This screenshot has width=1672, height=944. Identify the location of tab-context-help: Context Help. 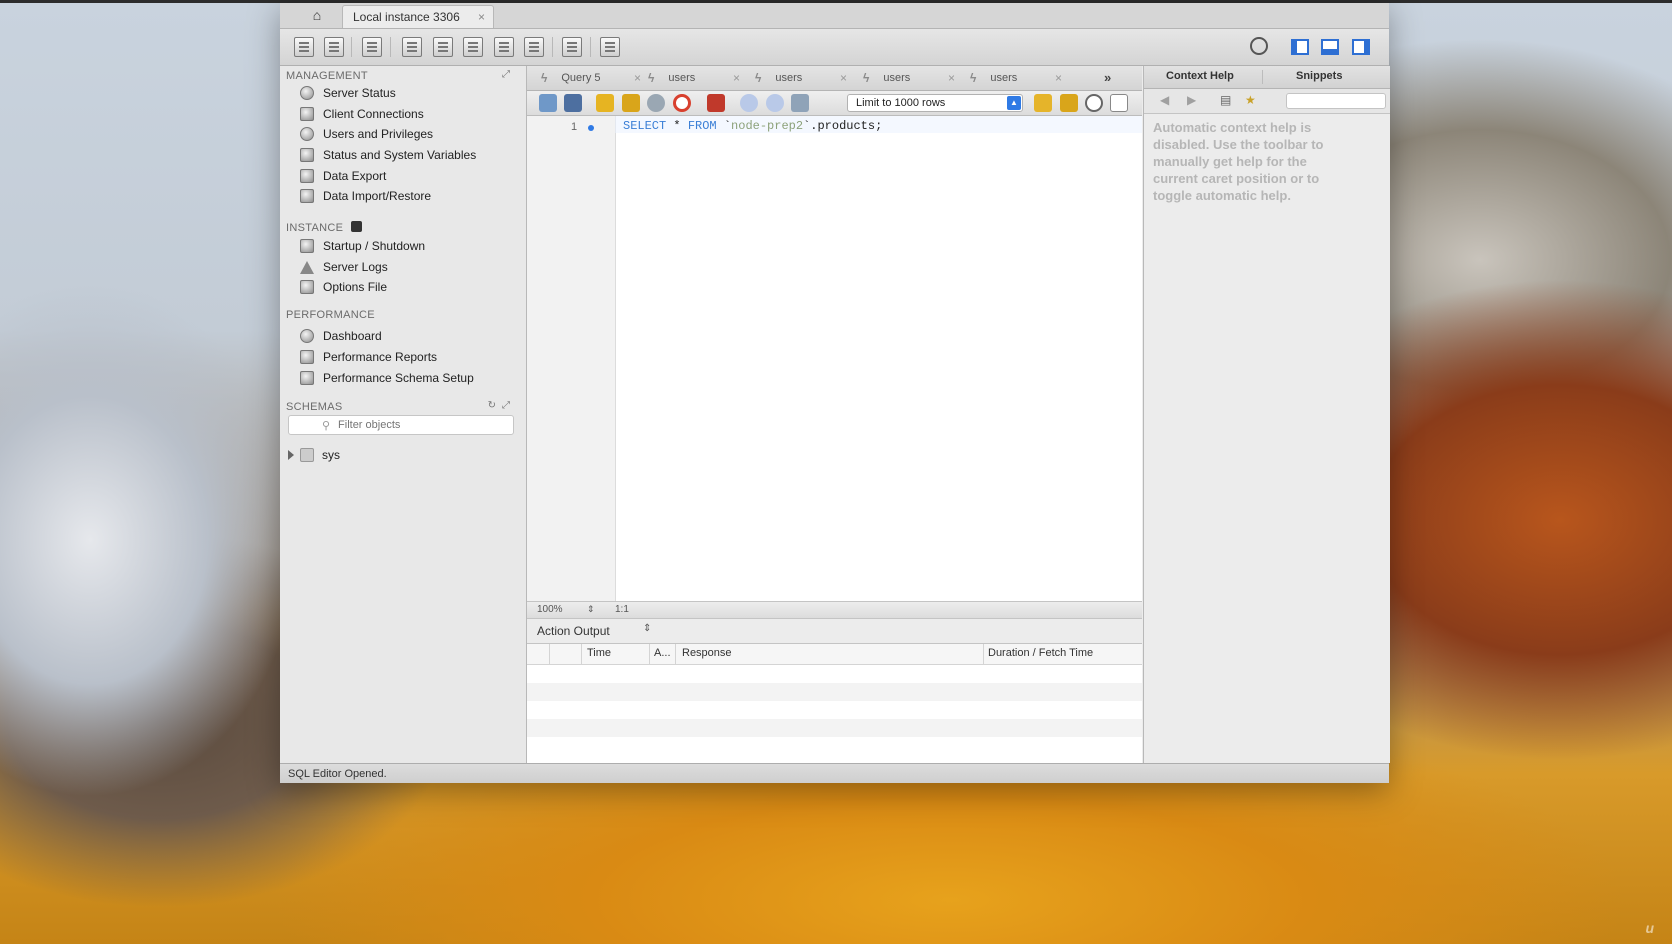
(1200, 76).